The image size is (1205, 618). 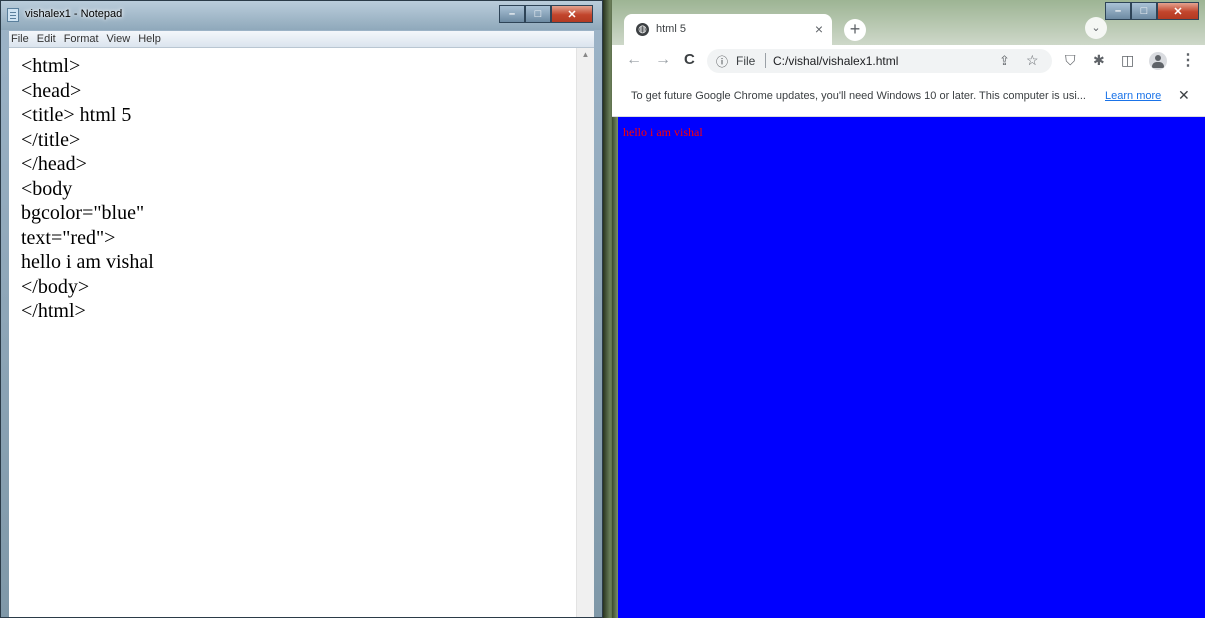 What do you see at coordinates (1096, 28) in the screenshot?
I see `tab-search-button: ⌄` at bounding box center [1096, 28].